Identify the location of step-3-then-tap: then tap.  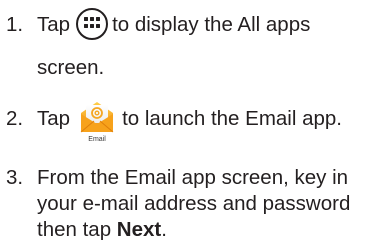
(74, 229).